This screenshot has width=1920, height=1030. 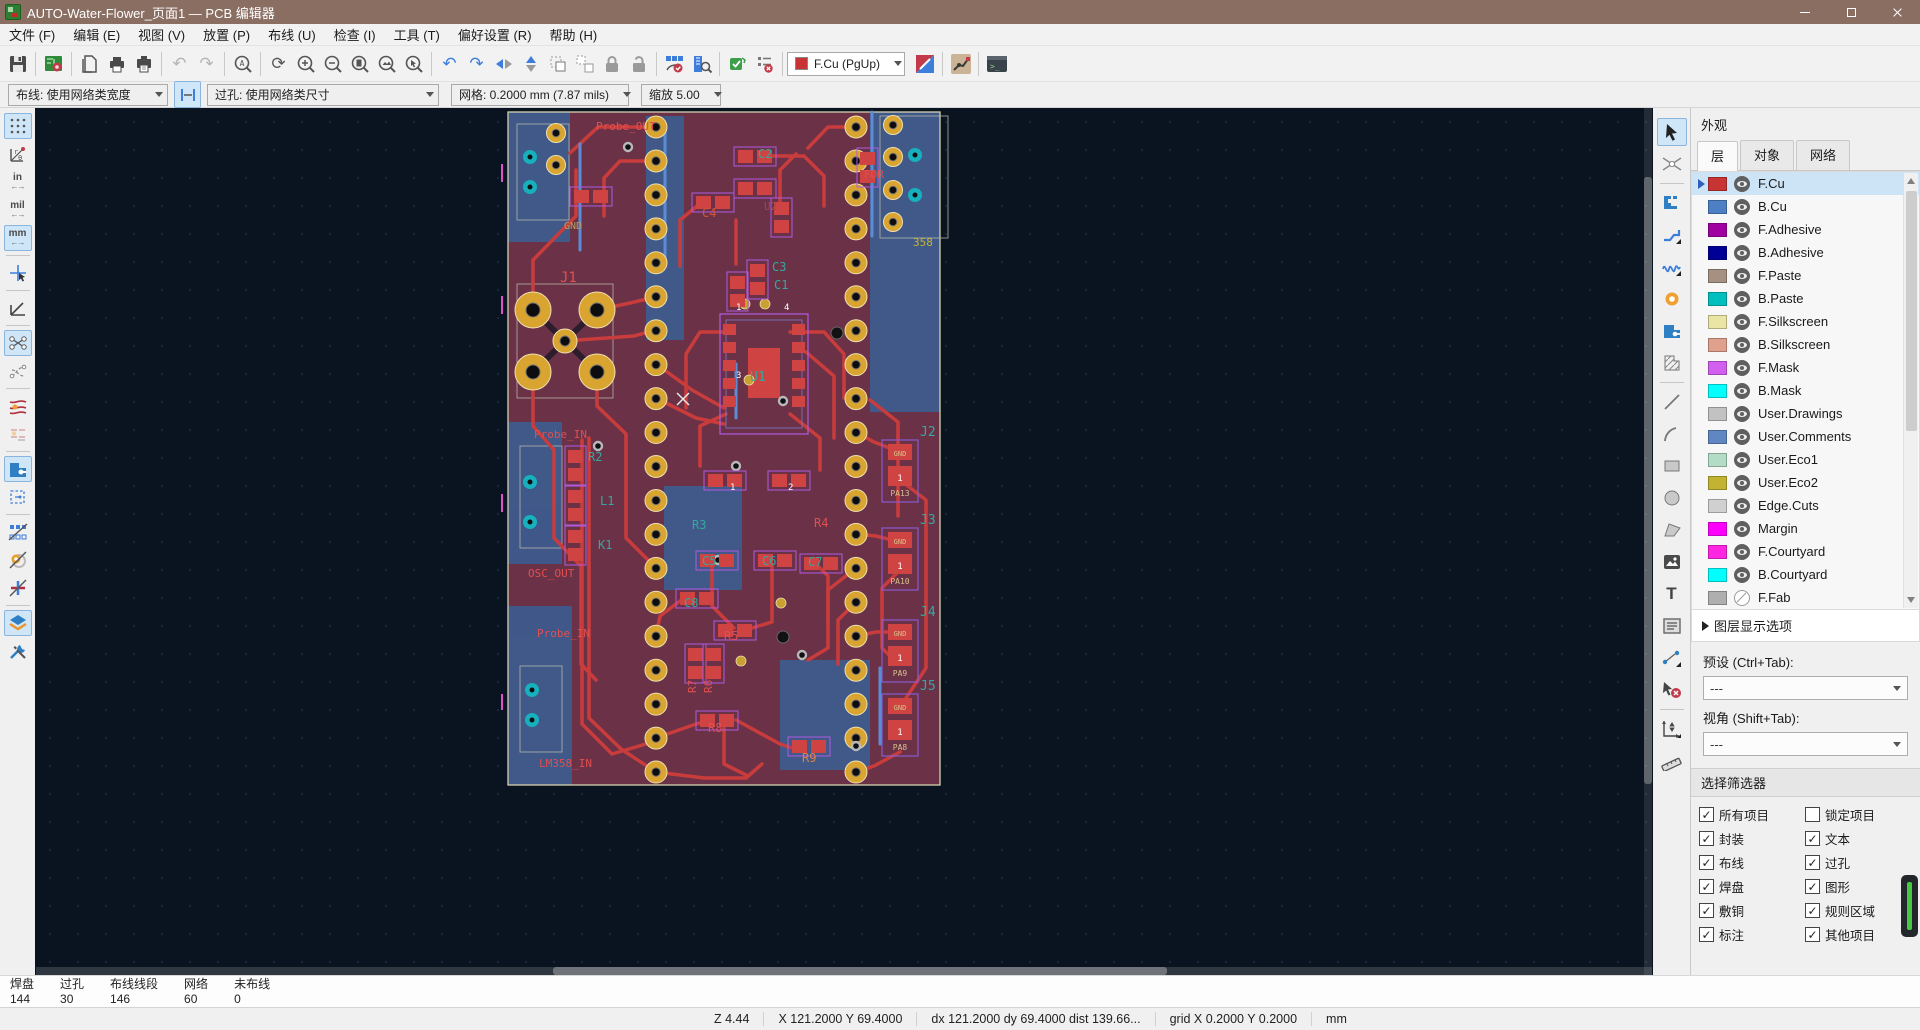 I want to click on preset-select: ---, so click(x=1805, y=688).